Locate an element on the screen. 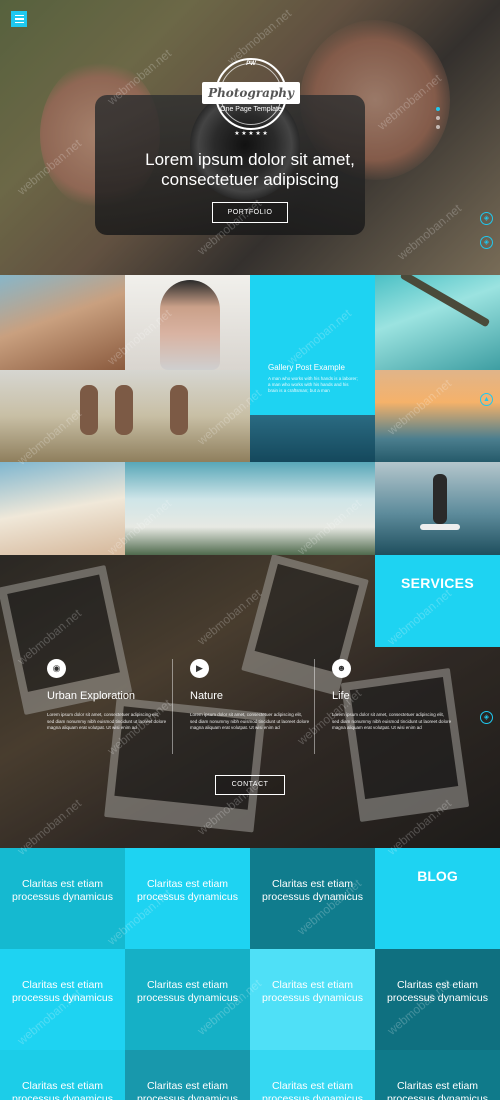  hero-headline-line2: consectetuer adipiscing is located at coordinates (250, 179).